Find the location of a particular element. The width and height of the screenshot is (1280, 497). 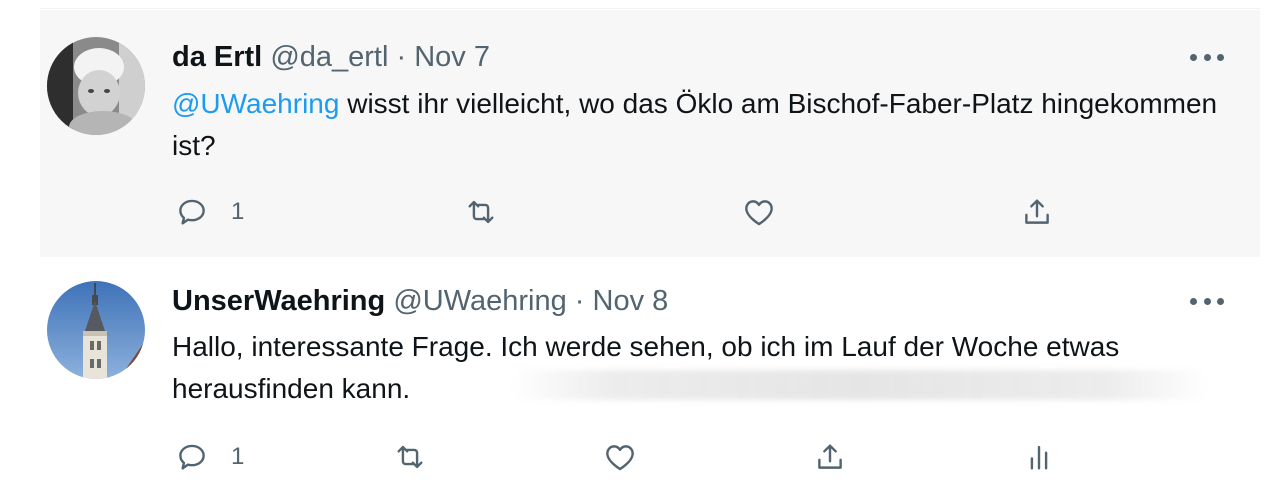

blurred-translate-overlay is located at coordinates (860, 385).